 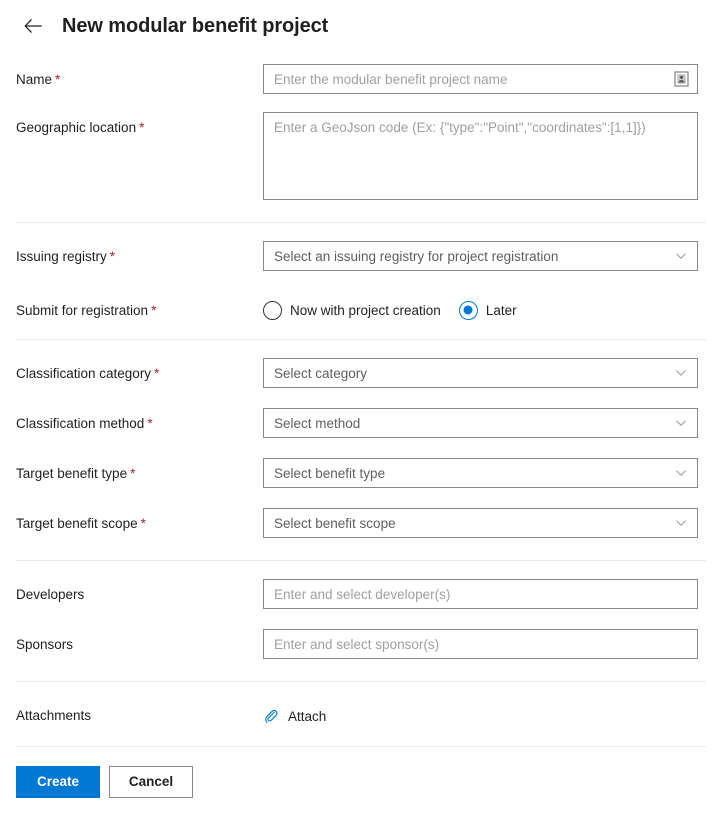 What do you see at coordinates (317, 423) in the screenshot?
I see `classification-method-value: Select method` at bounding box center [317, 423].